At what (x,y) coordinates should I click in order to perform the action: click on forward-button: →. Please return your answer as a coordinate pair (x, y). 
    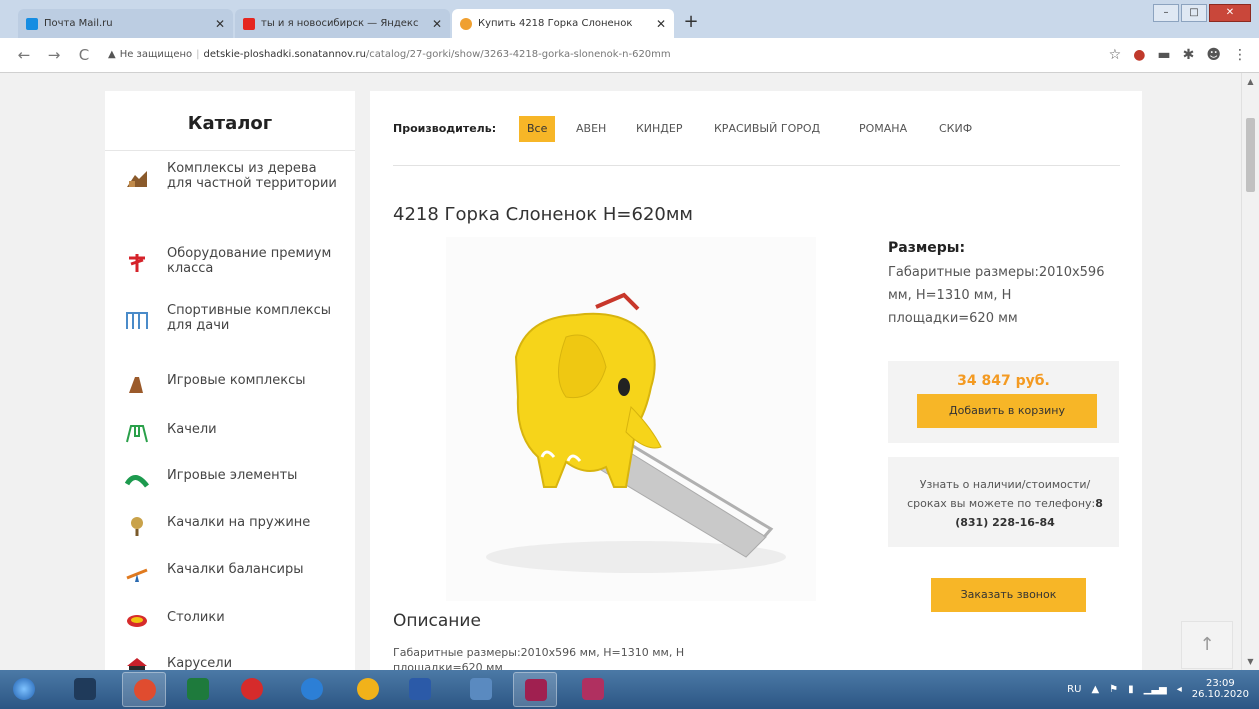
    Looking at the image, I should click on (54, 55).